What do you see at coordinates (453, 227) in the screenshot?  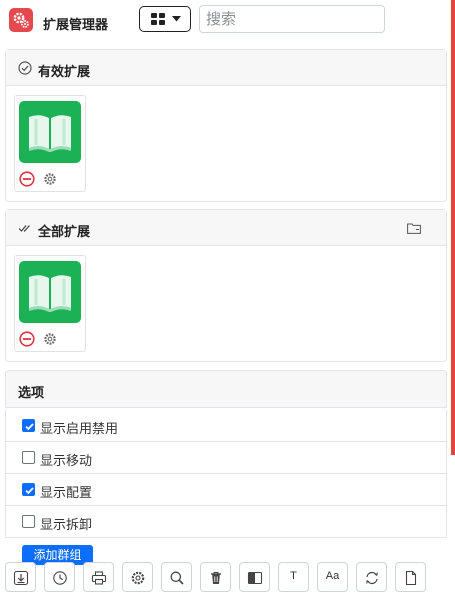 I see `scrollbar` at bounding box center [453, 227].